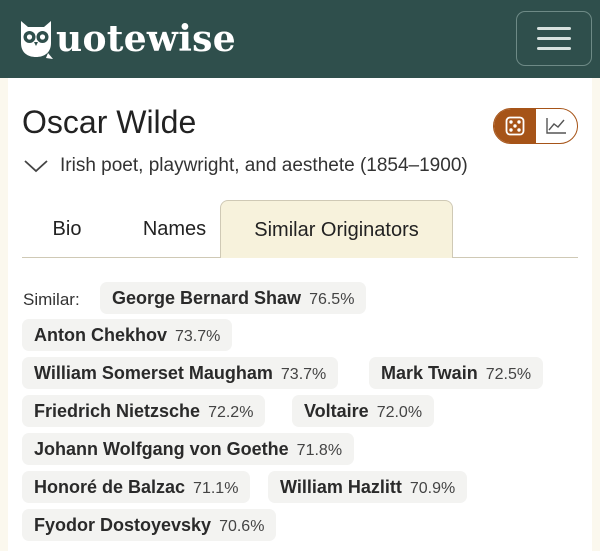 This screenshot has width=600, height=551. I want to click on similar-originator-chip: Anton Chekhov 73.7%, so click(127, 335).